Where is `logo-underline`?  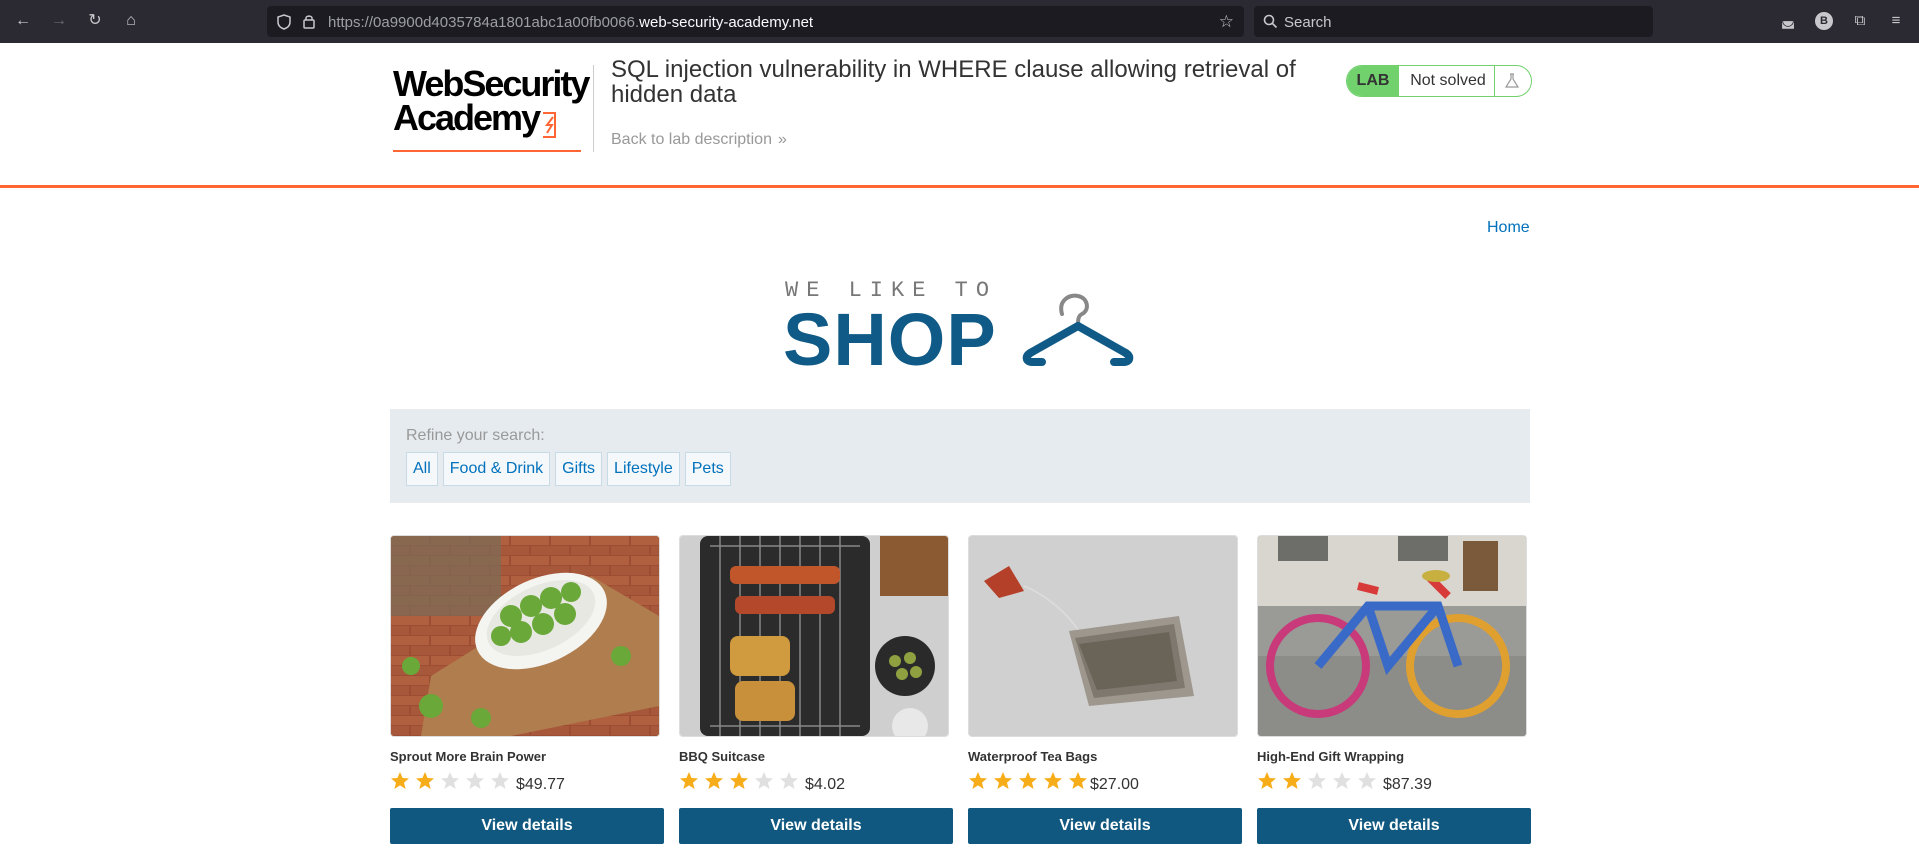
logo-underline is located at coordinates (487, 151).